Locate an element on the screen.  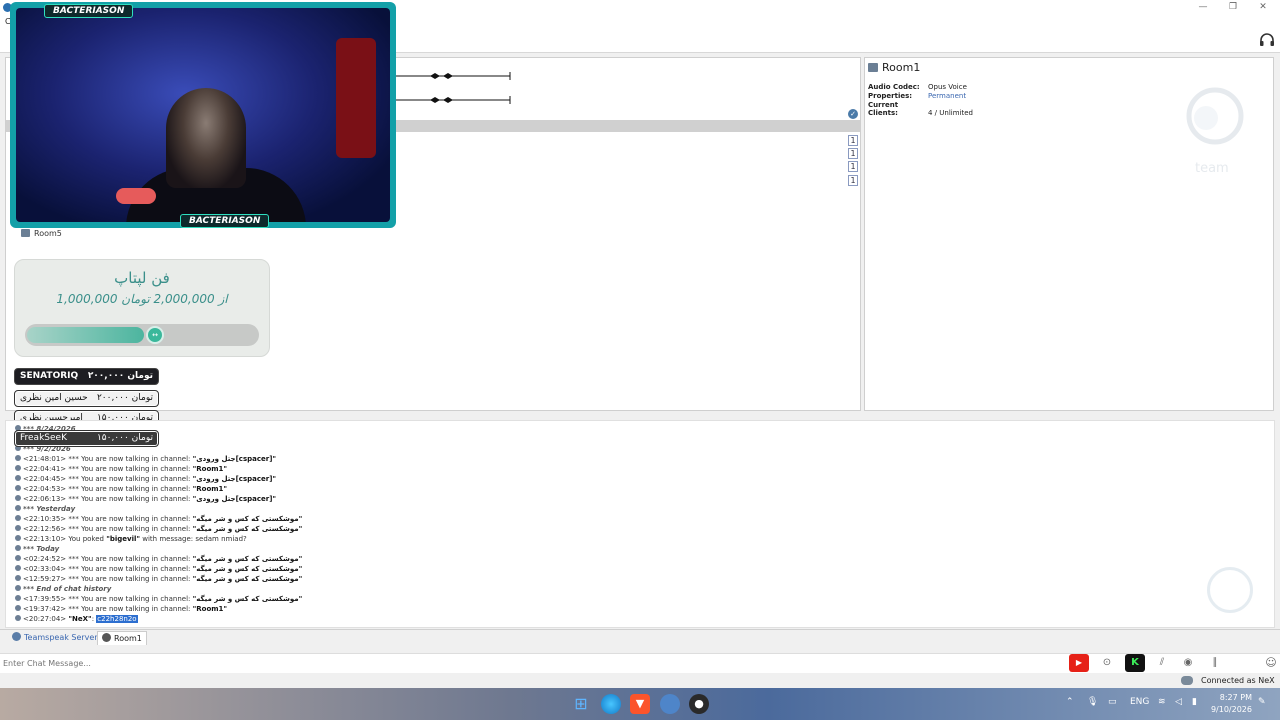
chat-timestamp: <21:48:01> is located at coordinates (45, 459).